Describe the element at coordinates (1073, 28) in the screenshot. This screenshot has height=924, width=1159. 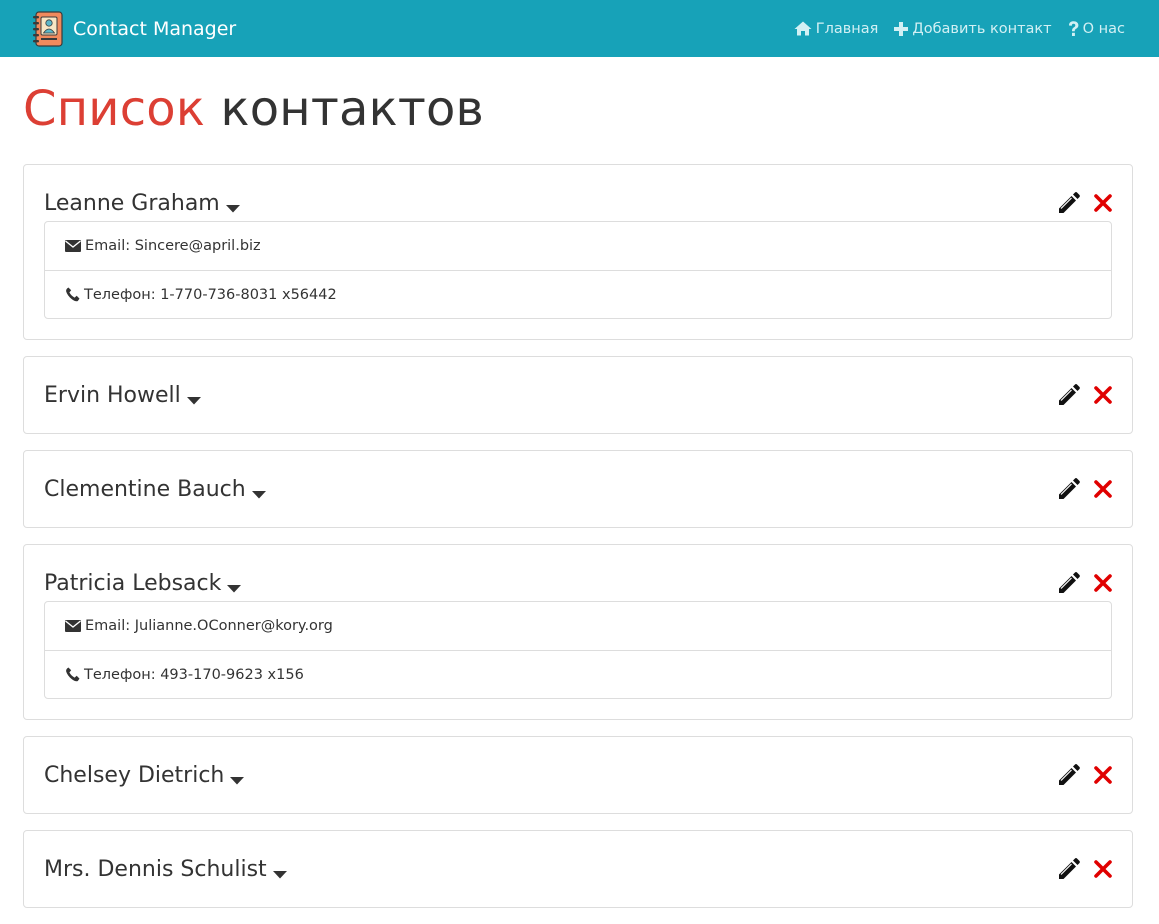
I see `question-icon` at that location.